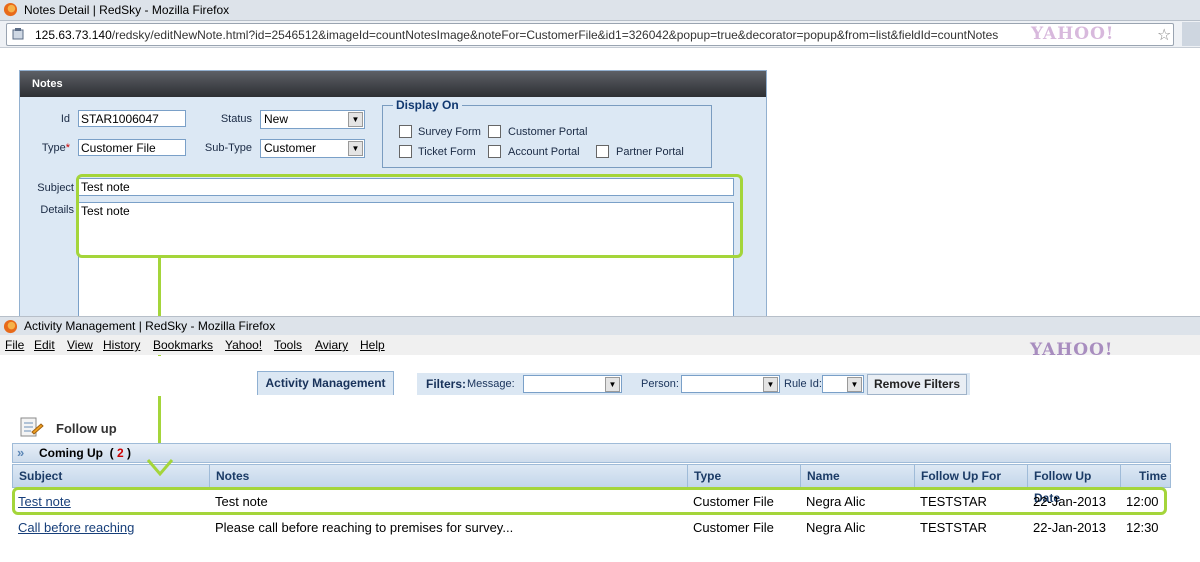 This screenshot has height=562, width=1200. Describe the element at coordinates (1074, 485) in the screenshot. I see `col-follow-up-date: Follow Up Date` at that location.